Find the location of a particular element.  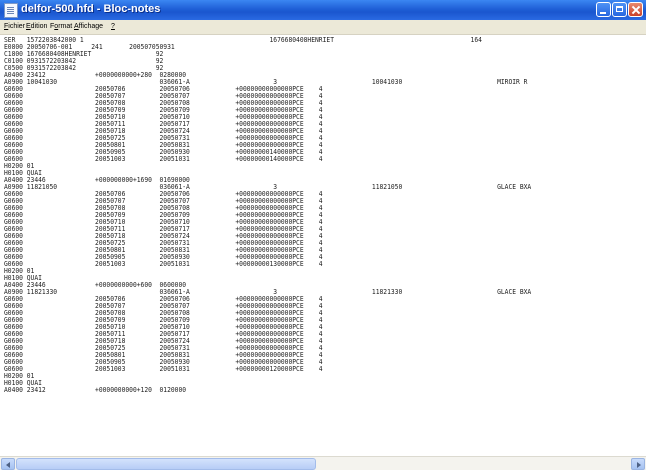

menu-edition: Edition is located at coordinates (36, 26).